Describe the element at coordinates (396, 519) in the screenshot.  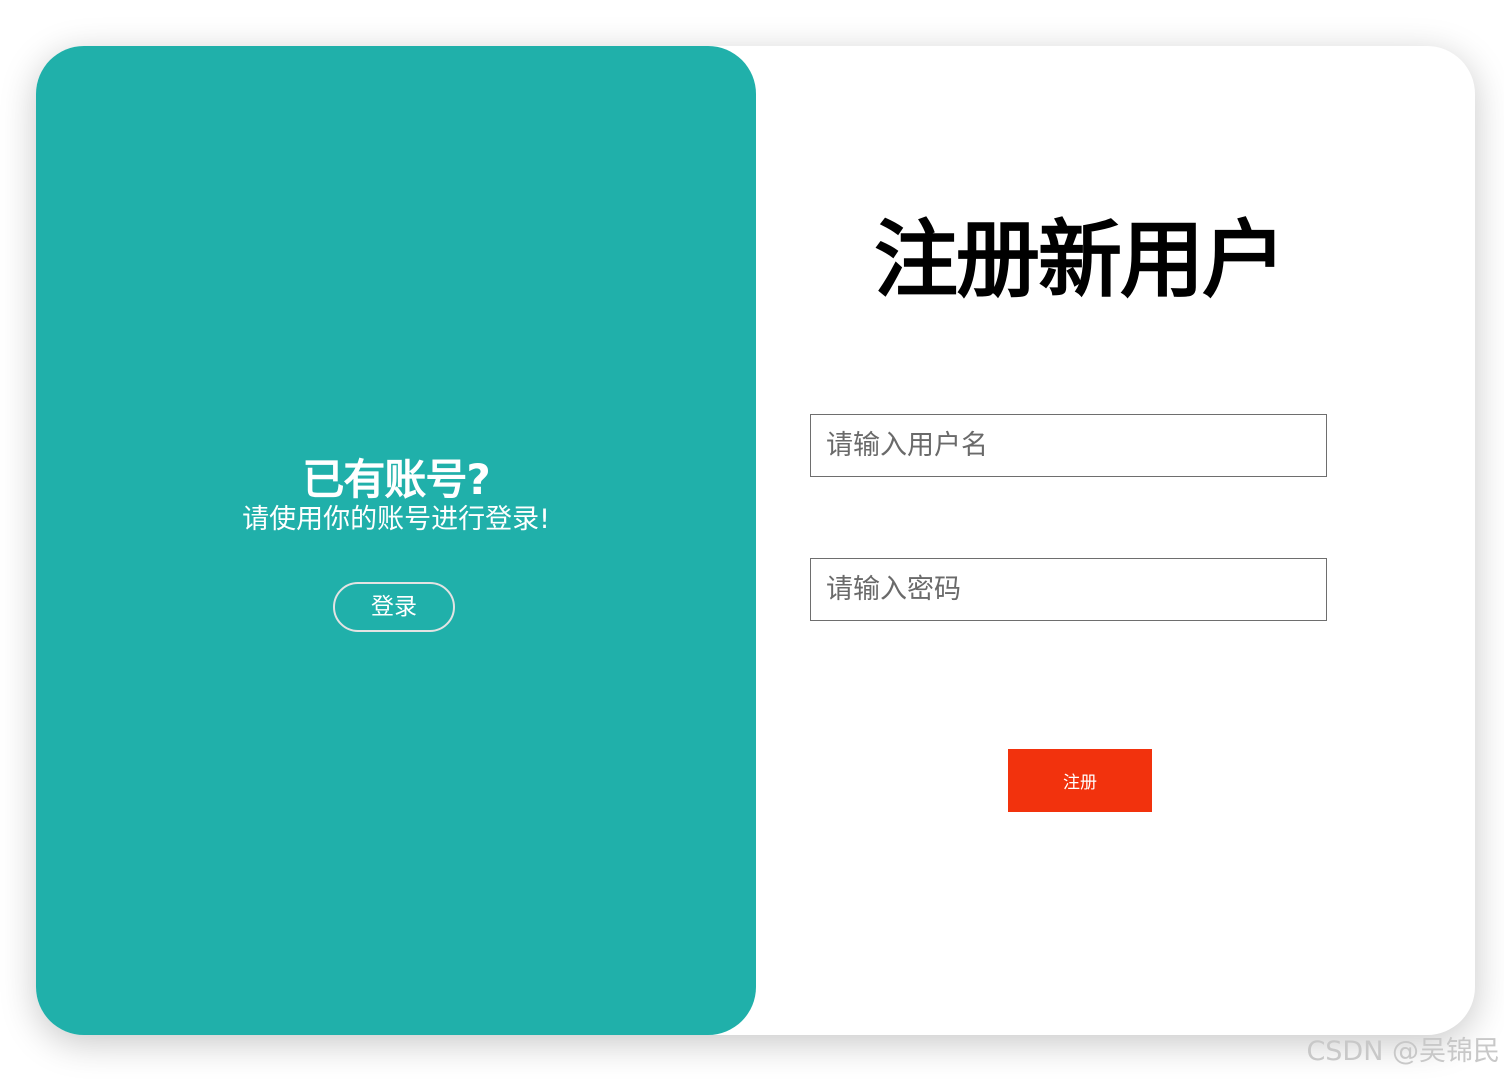
I see `login-prompt-subtitle: 请使用你的账号进行登录!` at that location.